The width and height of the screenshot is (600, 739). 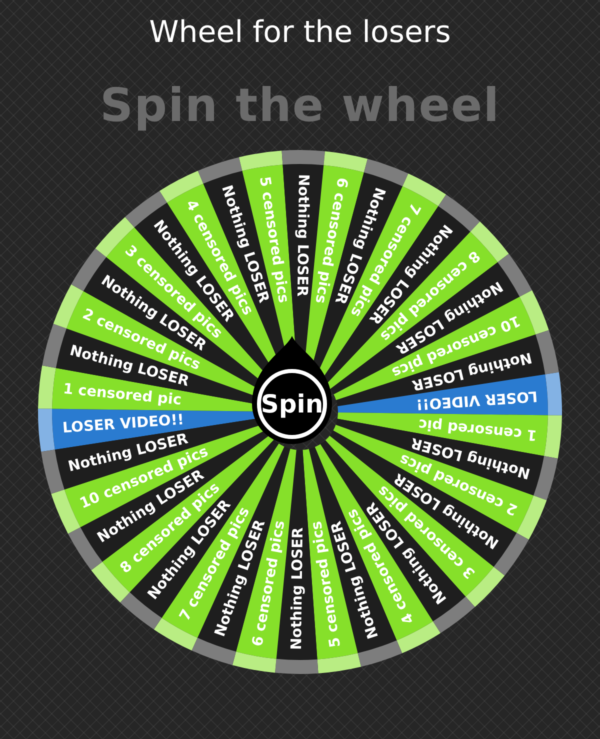 I want to click on heading: Spin the wheel, so click(x=300, y=105).